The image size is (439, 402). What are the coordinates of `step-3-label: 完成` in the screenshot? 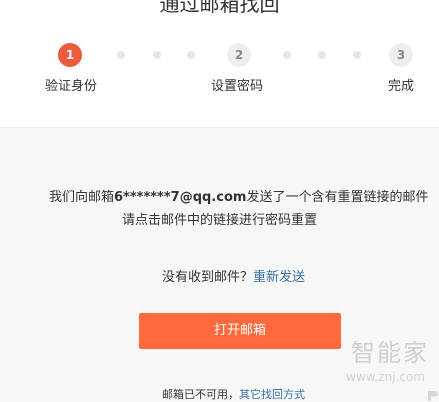 It's located at (401, 86).